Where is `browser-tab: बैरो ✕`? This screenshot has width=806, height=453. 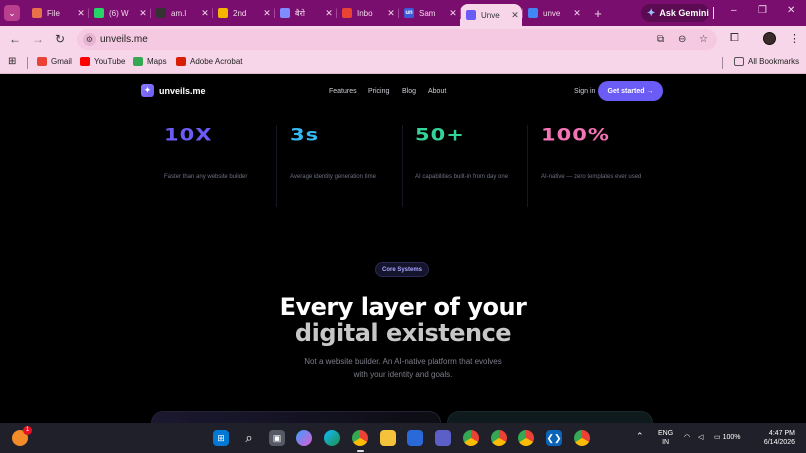
browser-tab: बैरो ✕ is located at coordinates (305, 13).